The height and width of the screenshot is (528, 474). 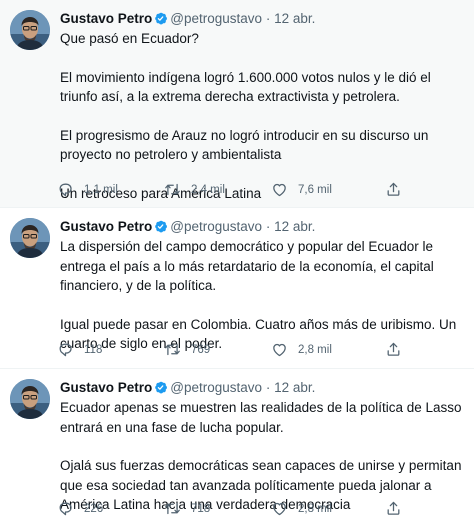 What do you see at coordinates (208, 189) in the screenshot?
I see `retweet-count: 2,4 mil` at bounding box center [208, 189].